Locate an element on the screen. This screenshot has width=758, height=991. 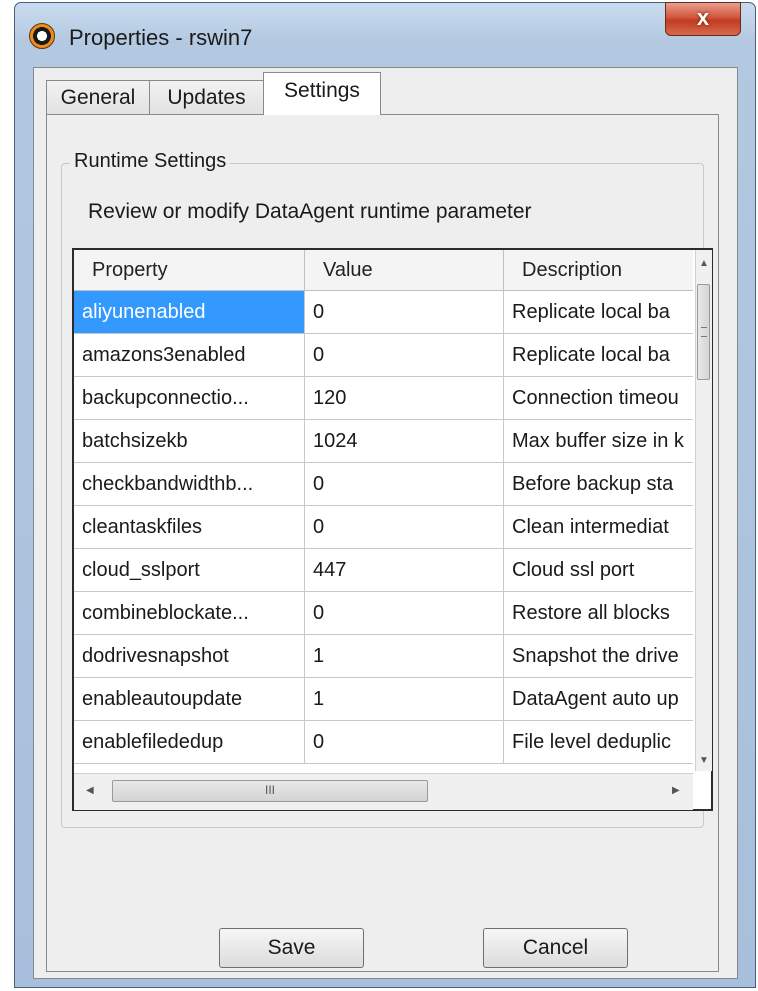
table-header: Property Value Description is located at coordinates (383, 270).